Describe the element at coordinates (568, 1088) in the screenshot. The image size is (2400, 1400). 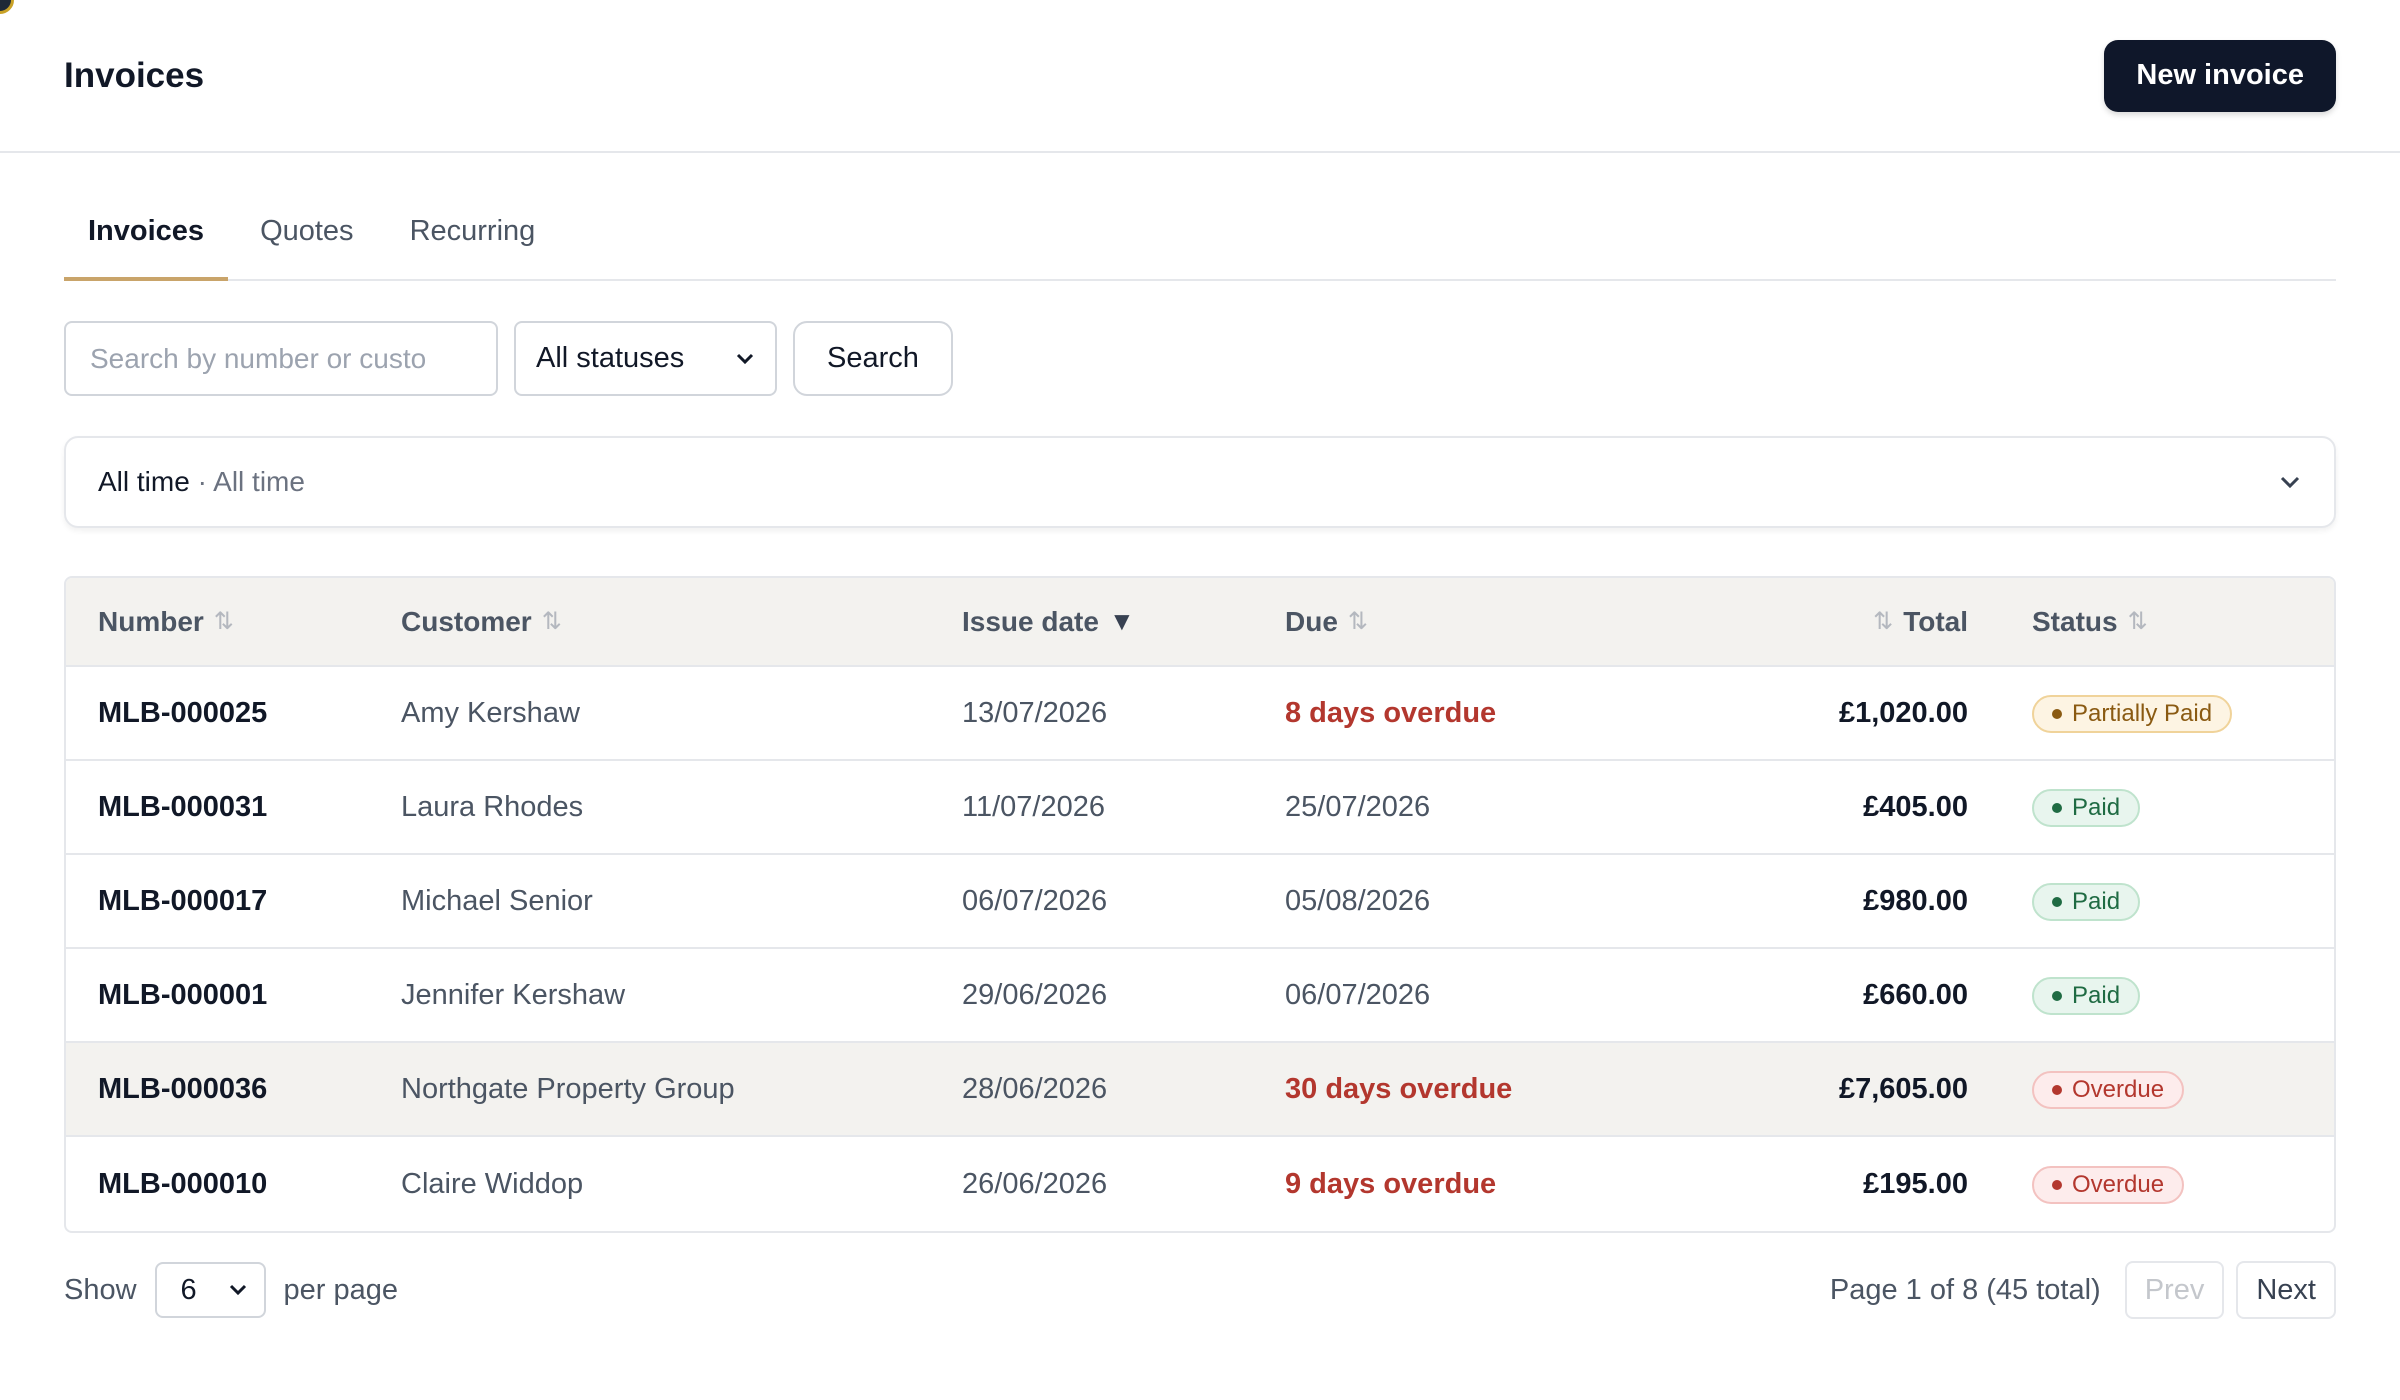
I see `customer-name: Northgate Property Group` at that location.